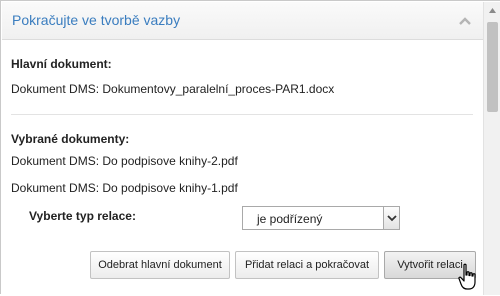 The width and height of the screenshot is (500, 296). Describe the element at coordinates (465, 21) in the screenshot. I see `chevron-up-icon` at that location.